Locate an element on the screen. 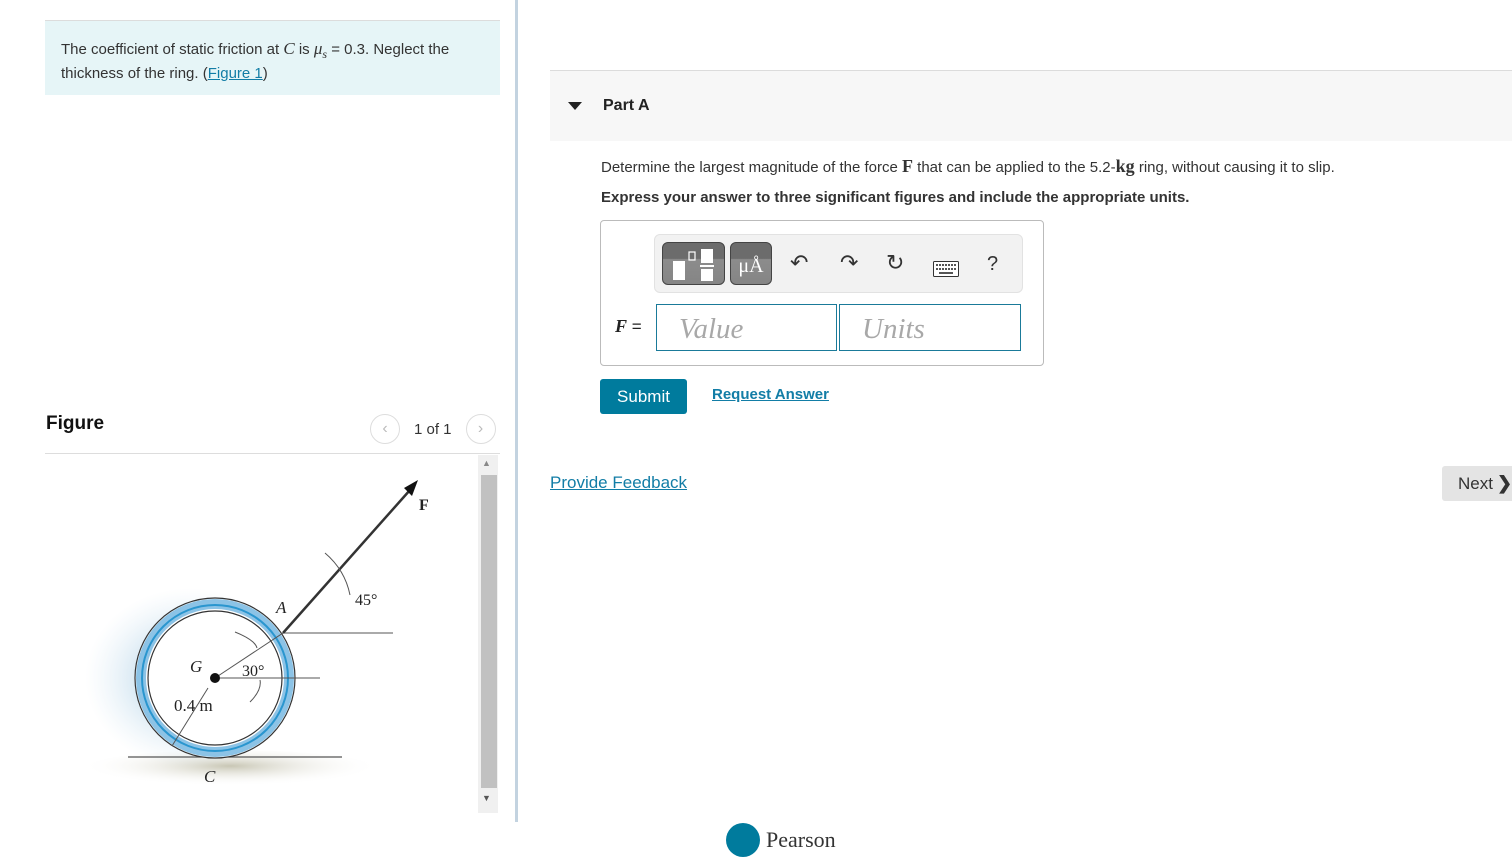 This screenshot has width=1512, height=857. answer-variable-label: F = is located at coordinates (628, 326).